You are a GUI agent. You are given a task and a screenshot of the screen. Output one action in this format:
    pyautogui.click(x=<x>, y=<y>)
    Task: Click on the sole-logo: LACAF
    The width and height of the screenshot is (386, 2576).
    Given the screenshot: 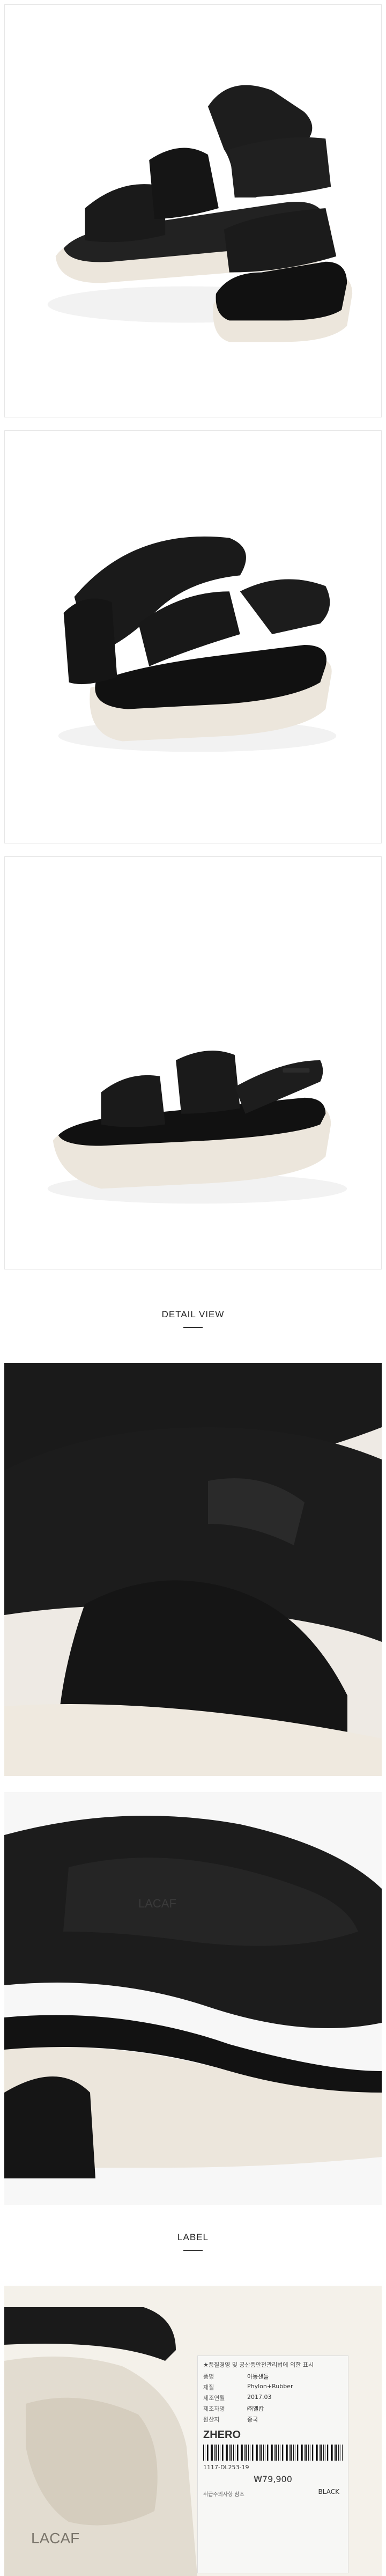 What is the action you would take?
    pyautogui.click(x=55, y=2538)
    